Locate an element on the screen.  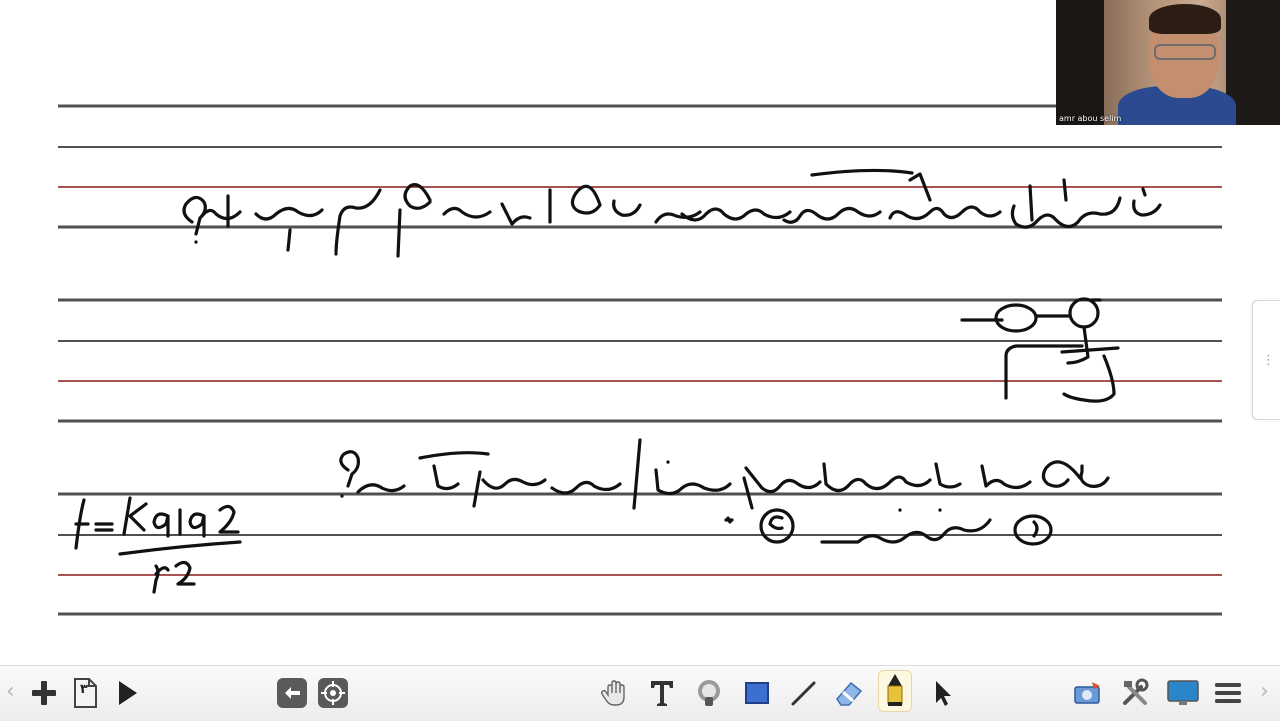
grip-icon: ⋮ is located at coordinates (1268, 360).